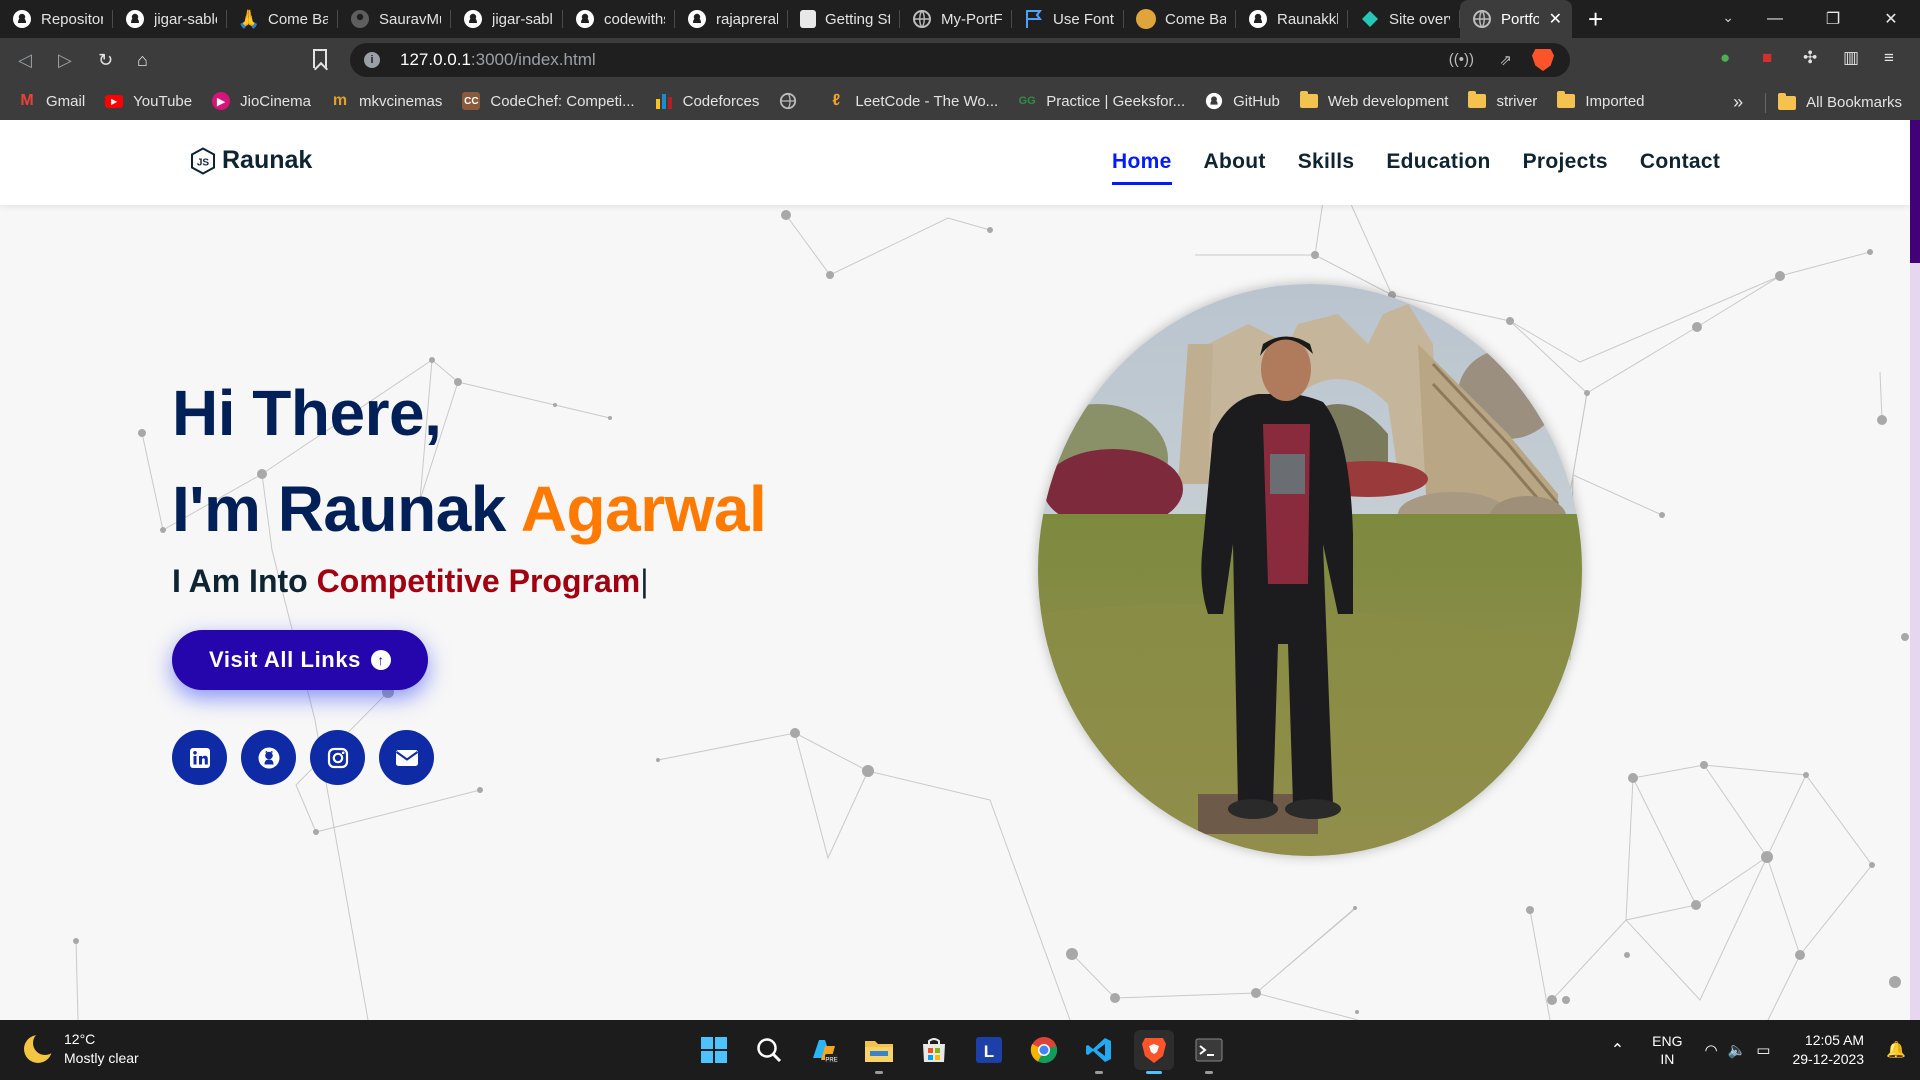  Describe the element at coordinates (1763, 1050) in the screenshot. I see `battery-icon: ▭` at that location.